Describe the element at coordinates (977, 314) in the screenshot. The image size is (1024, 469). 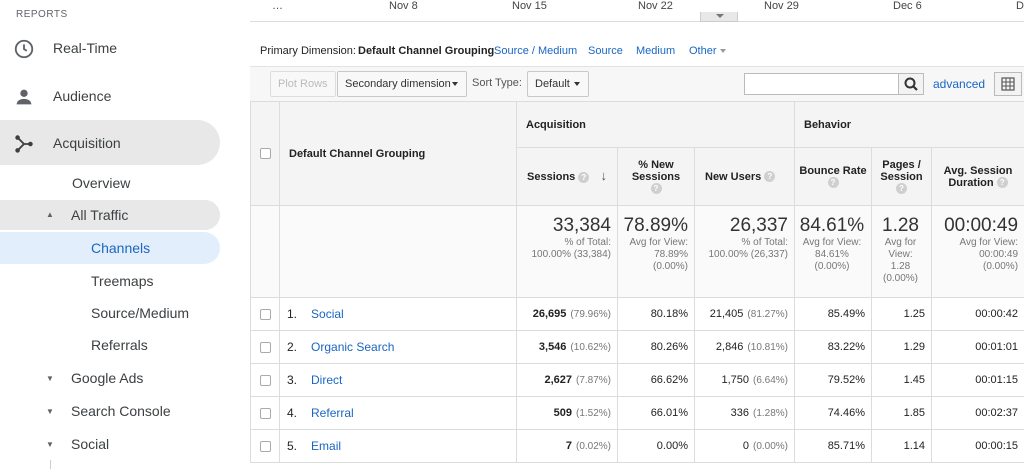
I see `row-duration: 00:00:42` at that location.